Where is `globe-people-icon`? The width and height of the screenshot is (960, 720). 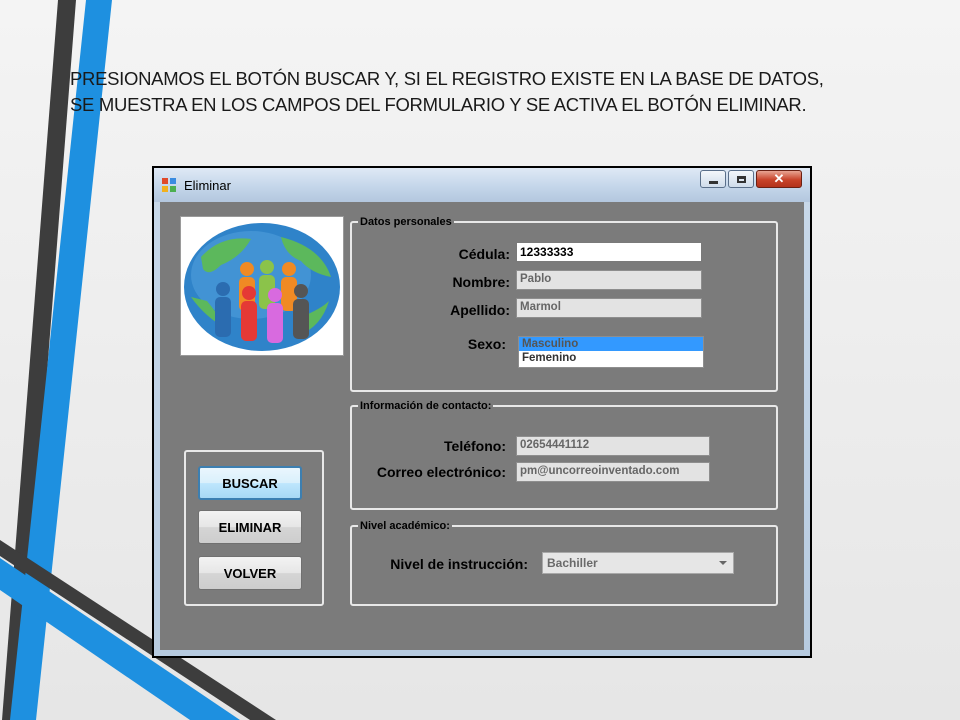 globe-people-icon is located at coordinates (262, 287).